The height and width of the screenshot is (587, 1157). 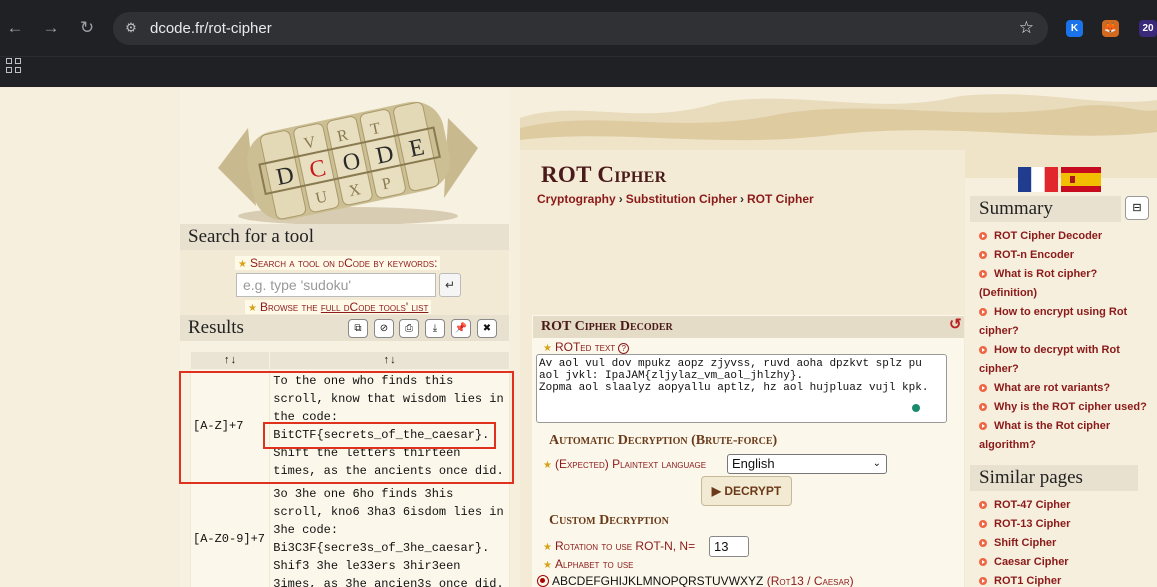 I want to click on language-select: English ⌄, so click(x=807, y=464).